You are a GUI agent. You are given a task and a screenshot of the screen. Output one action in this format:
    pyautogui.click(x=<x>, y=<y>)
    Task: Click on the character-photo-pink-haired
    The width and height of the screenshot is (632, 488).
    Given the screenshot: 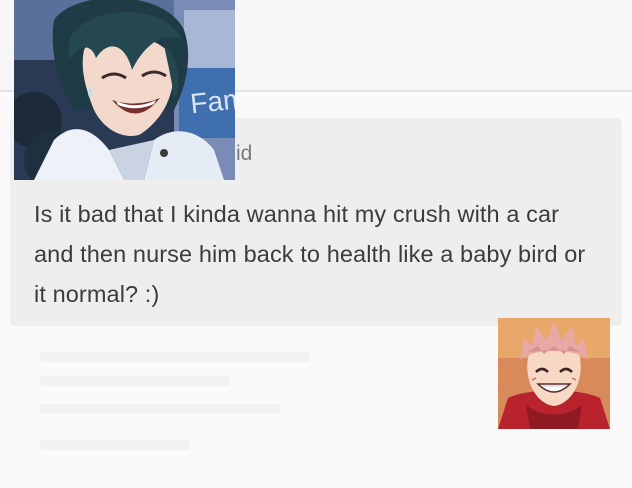 What is the action you would take?
    pyautogui.click(x=554, y=373)
    